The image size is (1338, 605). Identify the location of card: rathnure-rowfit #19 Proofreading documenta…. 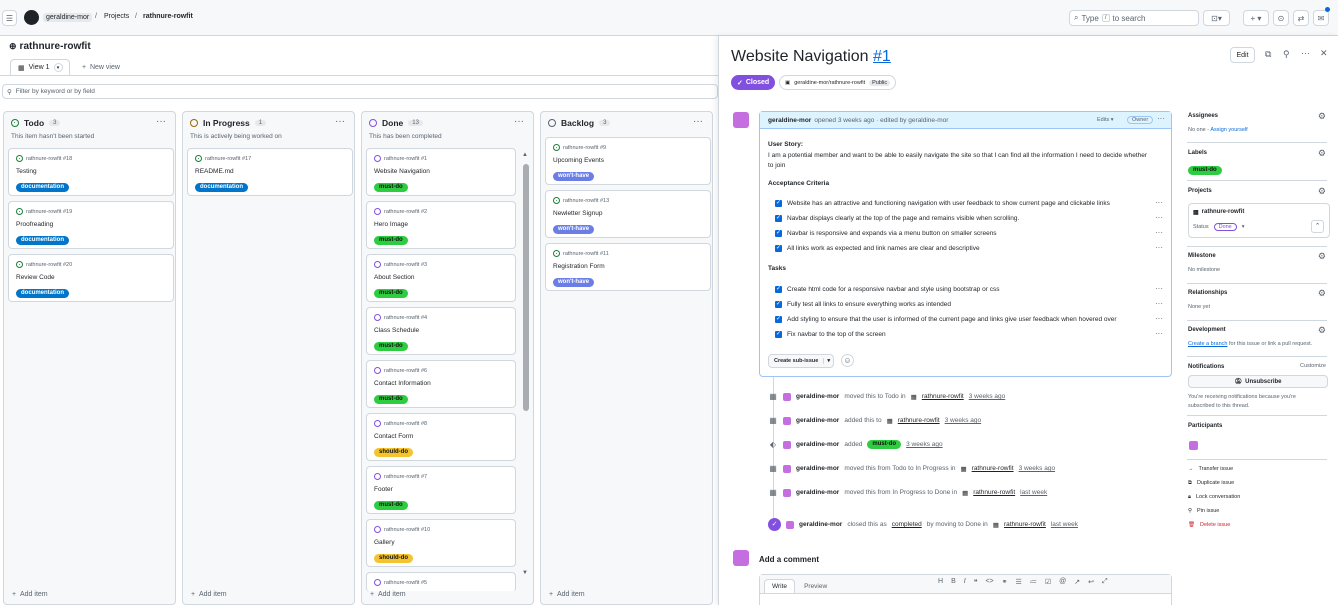
(91, 225).